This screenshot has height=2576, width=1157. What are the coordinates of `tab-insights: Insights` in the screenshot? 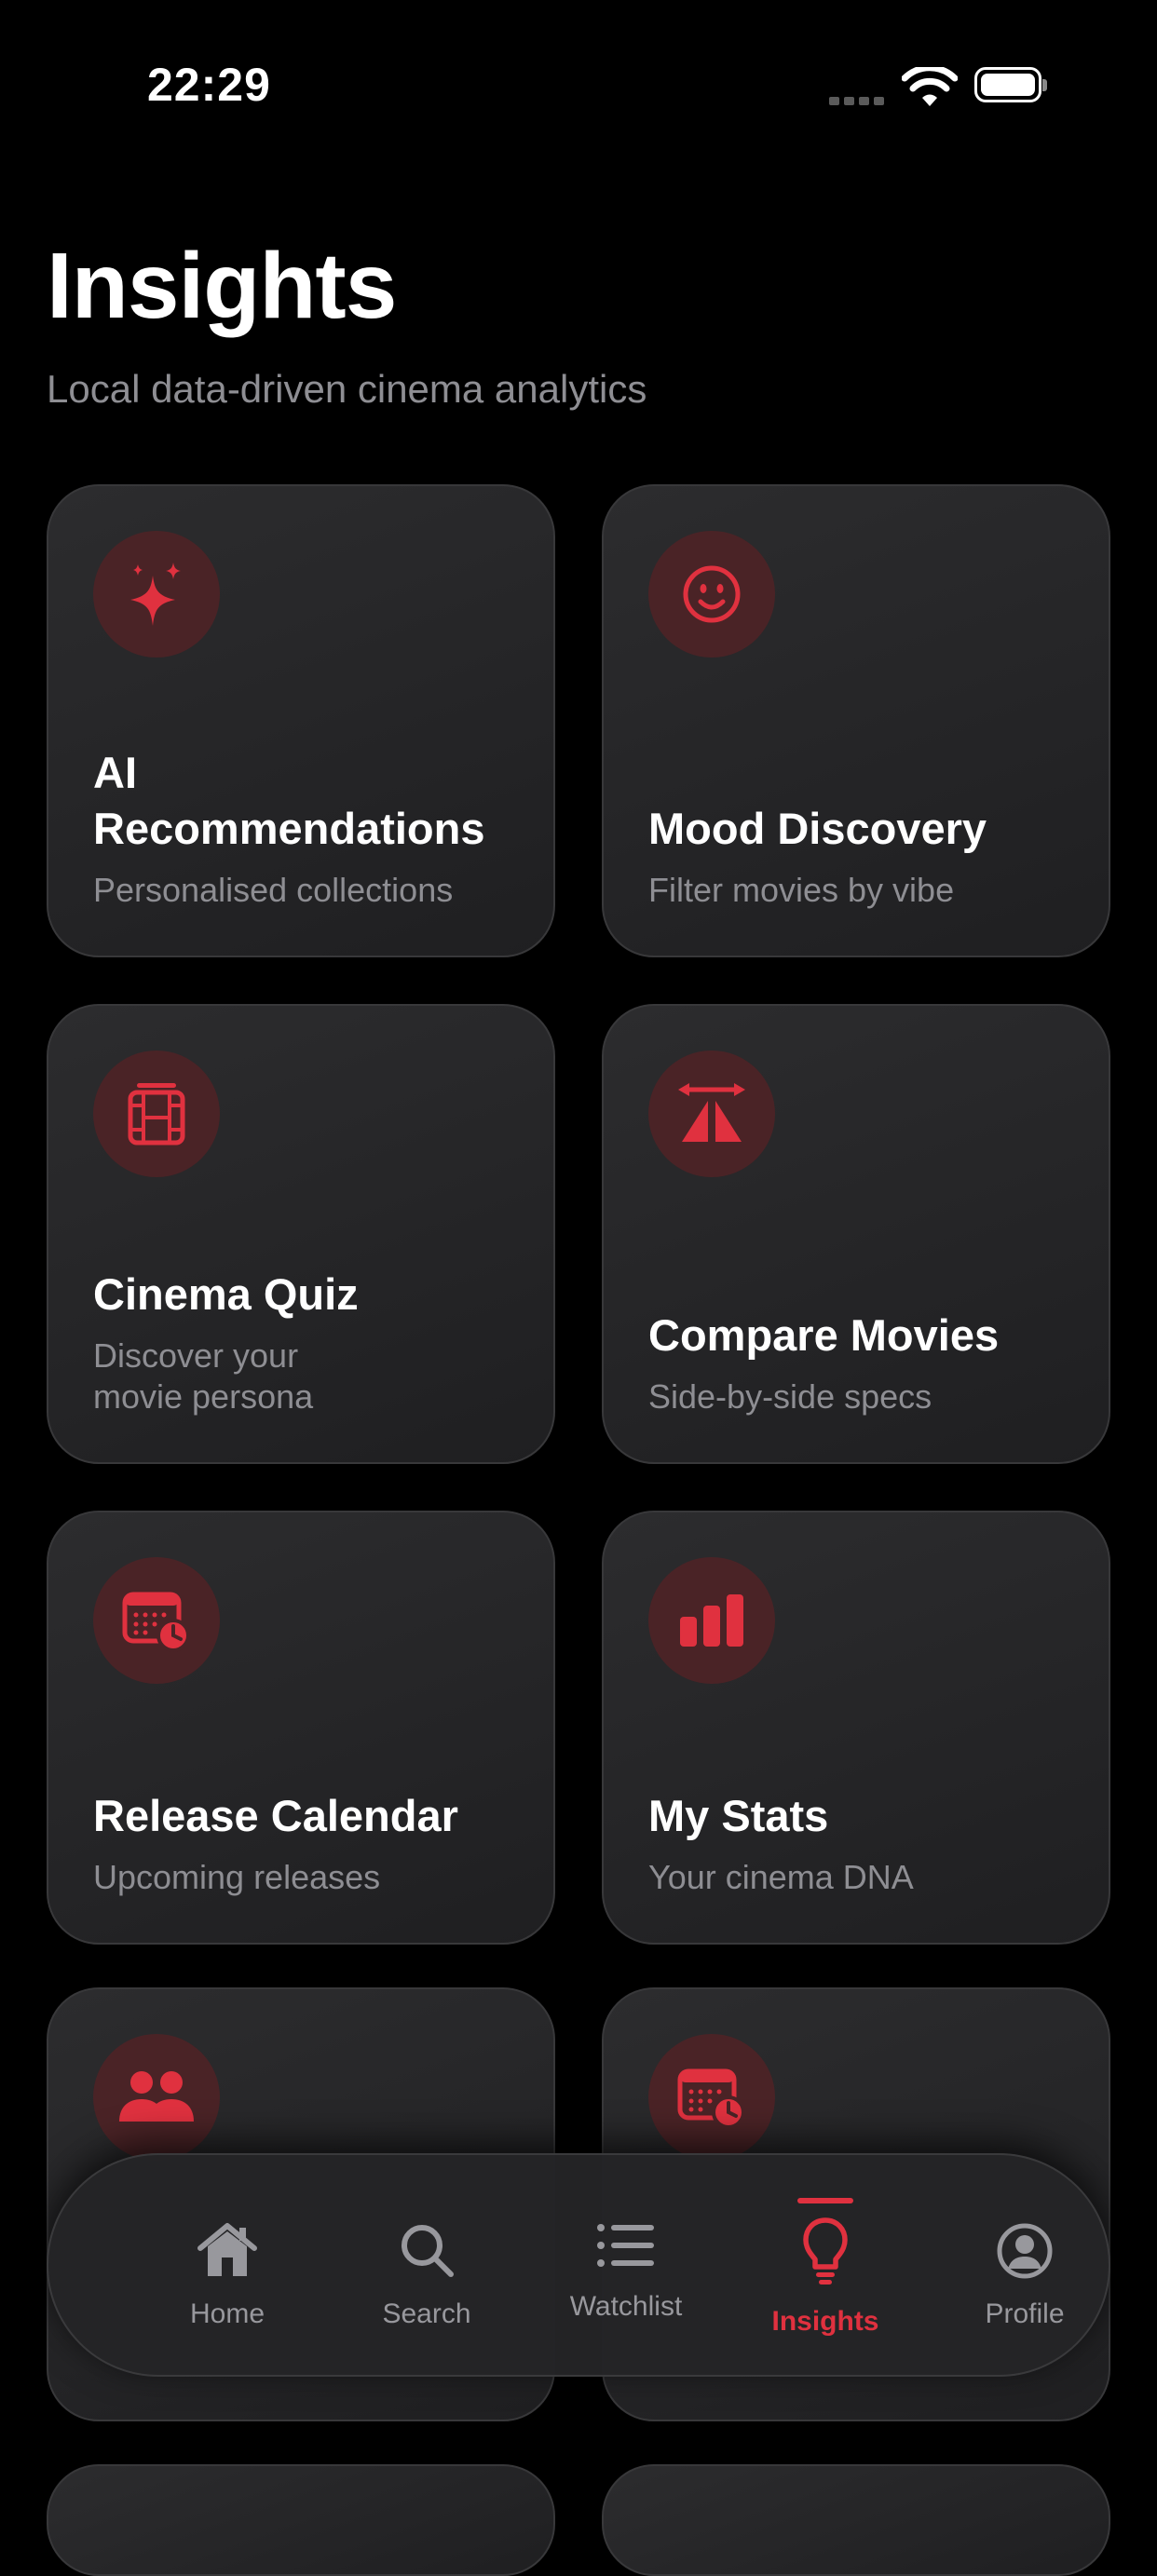 It's located at (825, 2267).